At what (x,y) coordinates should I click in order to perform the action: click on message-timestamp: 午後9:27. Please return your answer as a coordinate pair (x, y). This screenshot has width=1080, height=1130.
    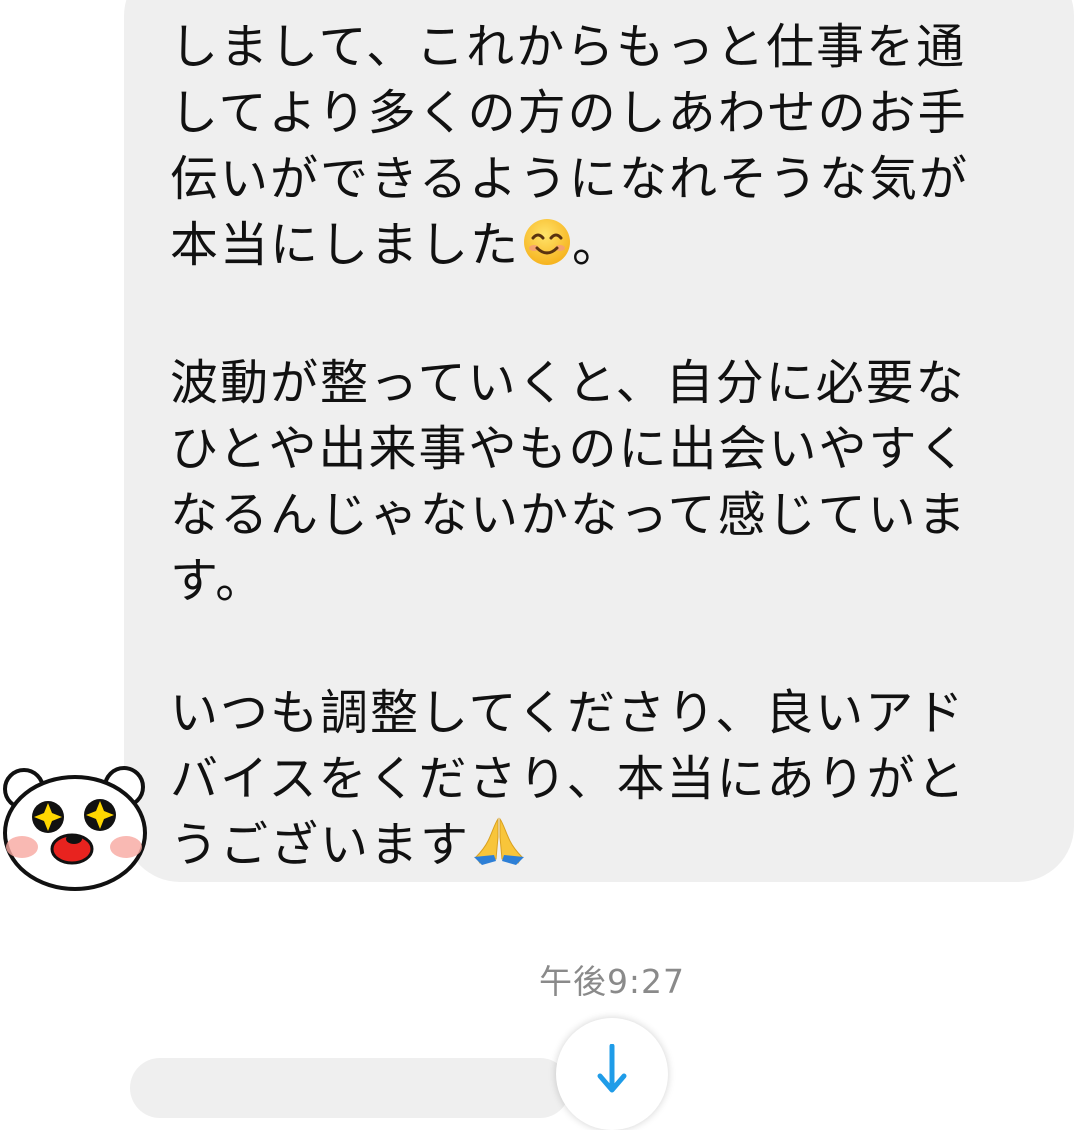
    Looking at the image, I should click on (540, 979).